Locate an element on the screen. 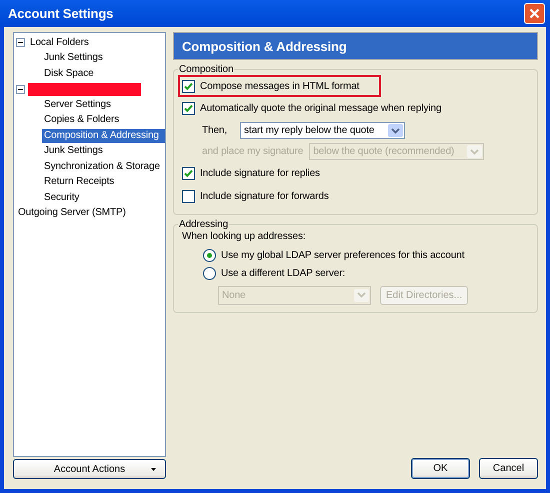 The image size is (550, 493). caret-icon is located at coordinates (153, 469).